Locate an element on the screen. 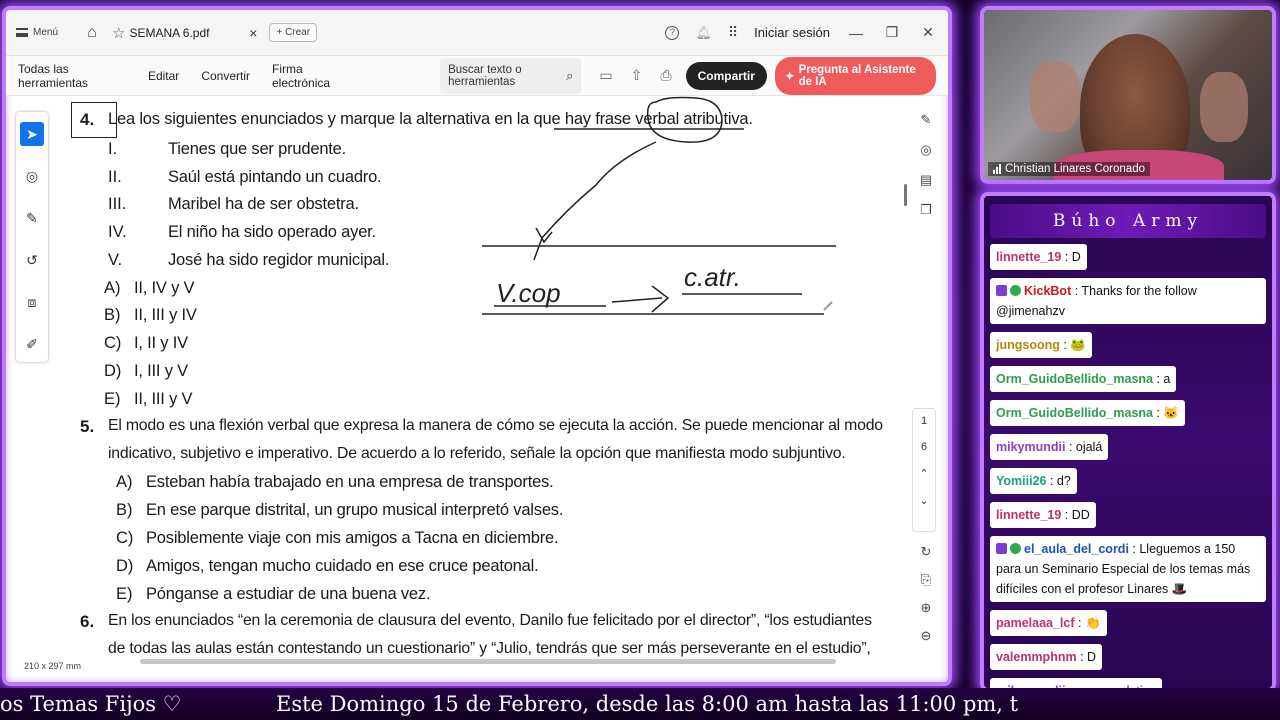  participant-name: Christian Linares Coronado is located at coordinates (1075, 169).